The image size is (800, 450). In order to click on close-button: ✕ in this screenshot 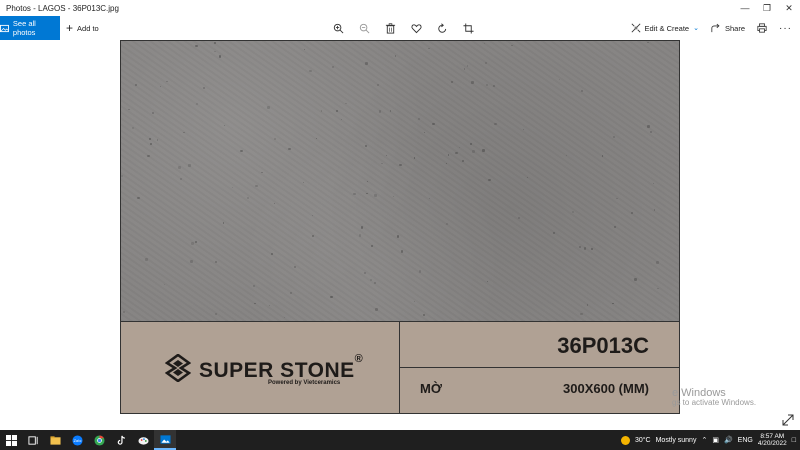, I will do `click(789, 8)`.